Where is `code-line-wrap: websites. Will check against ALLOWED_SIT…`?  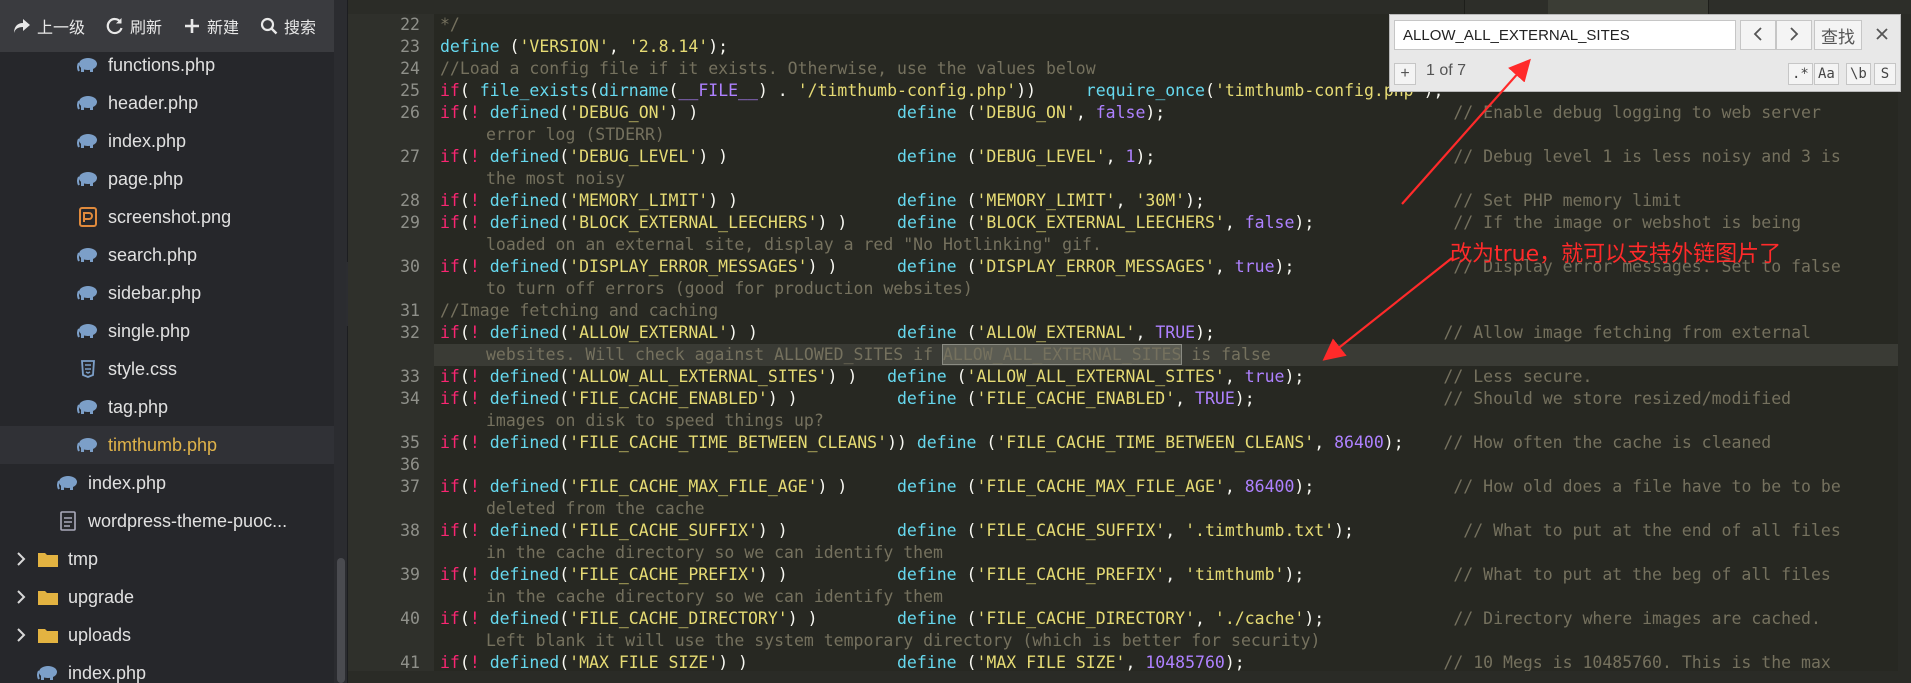 code-line-wrap: websites. Will check against ALLOWED_SIT… is located at coordinates (878, 355).